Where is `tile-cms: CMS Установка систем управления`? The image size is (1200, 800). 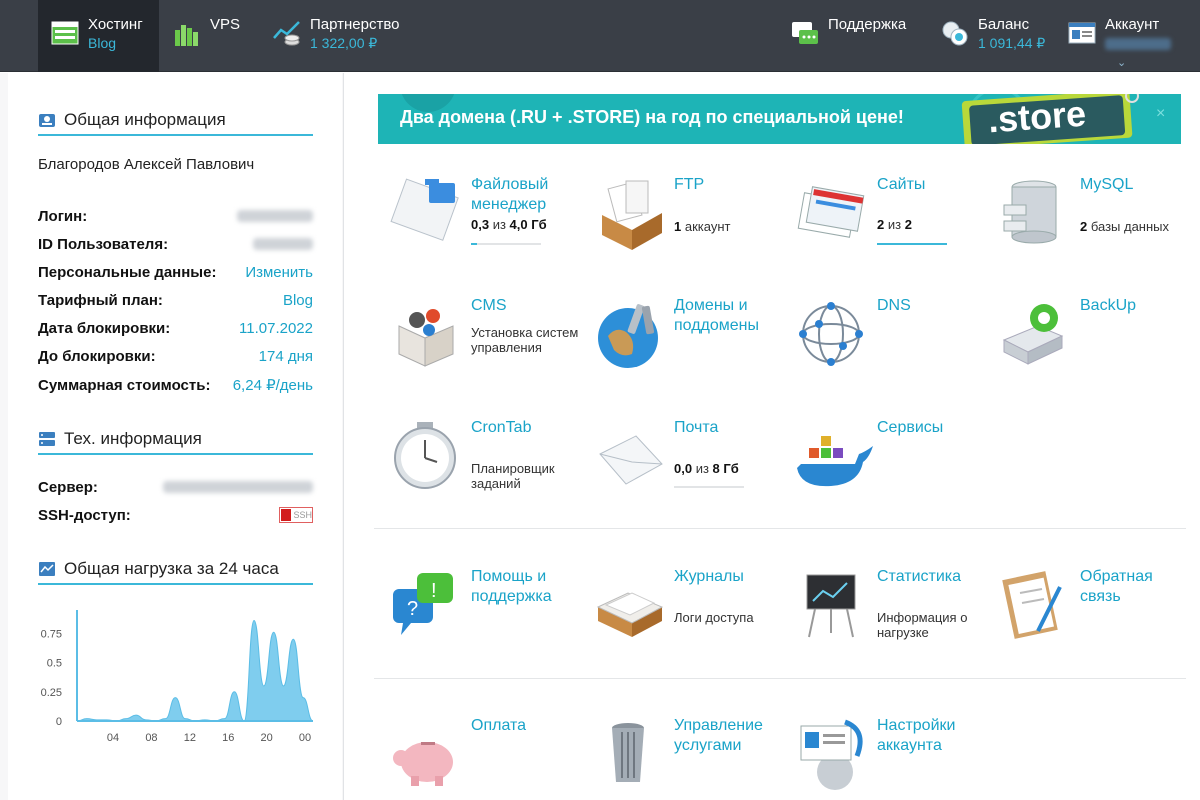
tile-cms: CMS Установка систем управления is located at coordinates (484, 351).